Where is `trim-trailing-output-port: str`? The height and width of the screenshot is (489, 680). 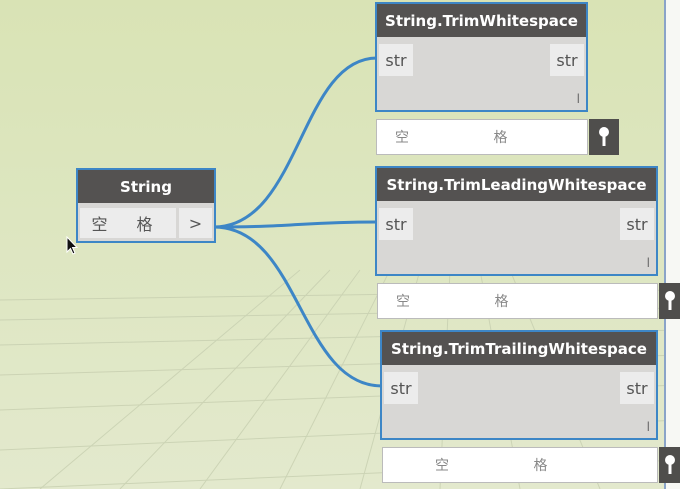 trim-trailing-output-port: str is located at coordinates (637, 388).